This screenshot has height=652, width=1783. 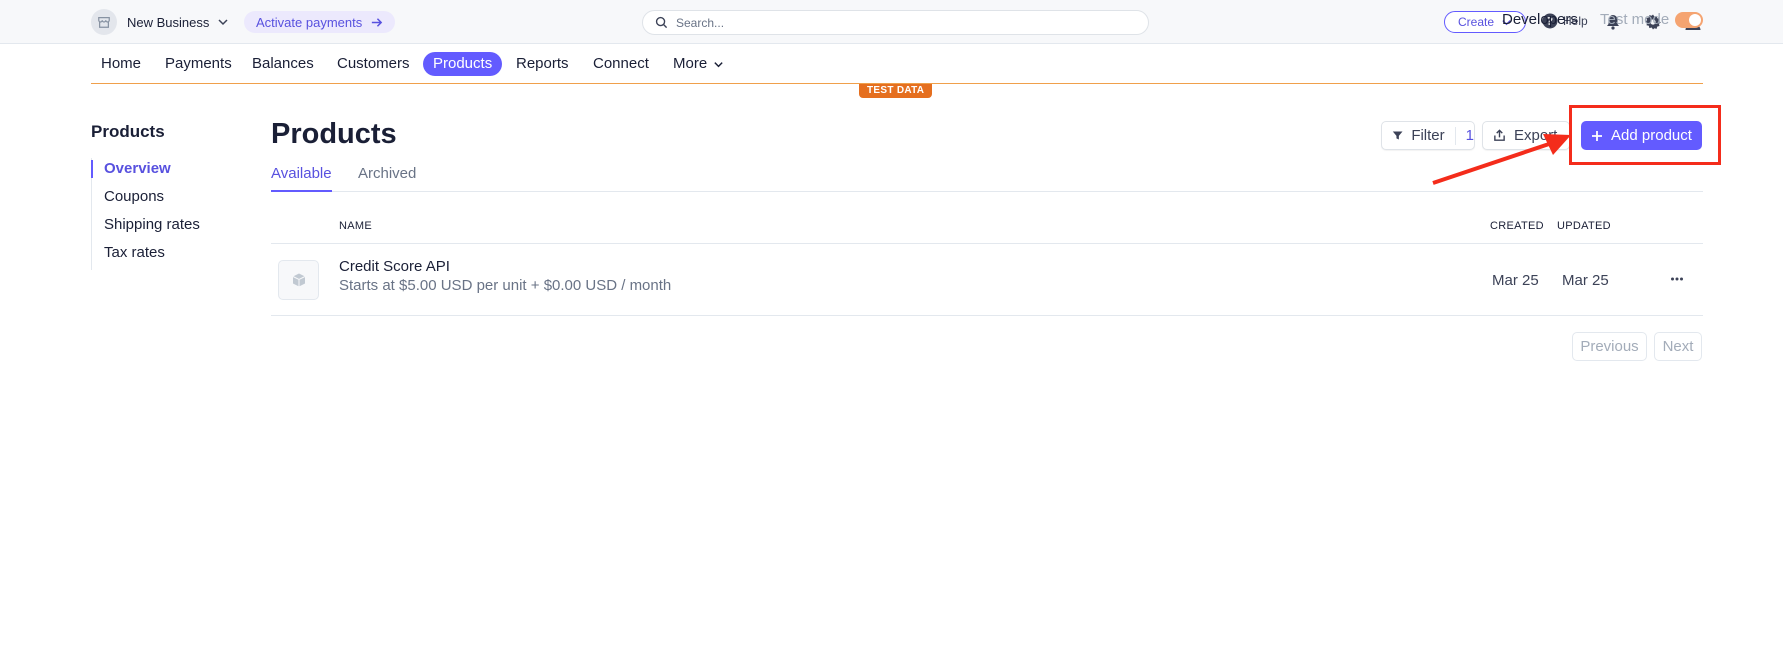 What do you see at coordinates (987, 178) in the screenshot?
I see `product-tabs: Available Archived` at bounding box center [987, 178].